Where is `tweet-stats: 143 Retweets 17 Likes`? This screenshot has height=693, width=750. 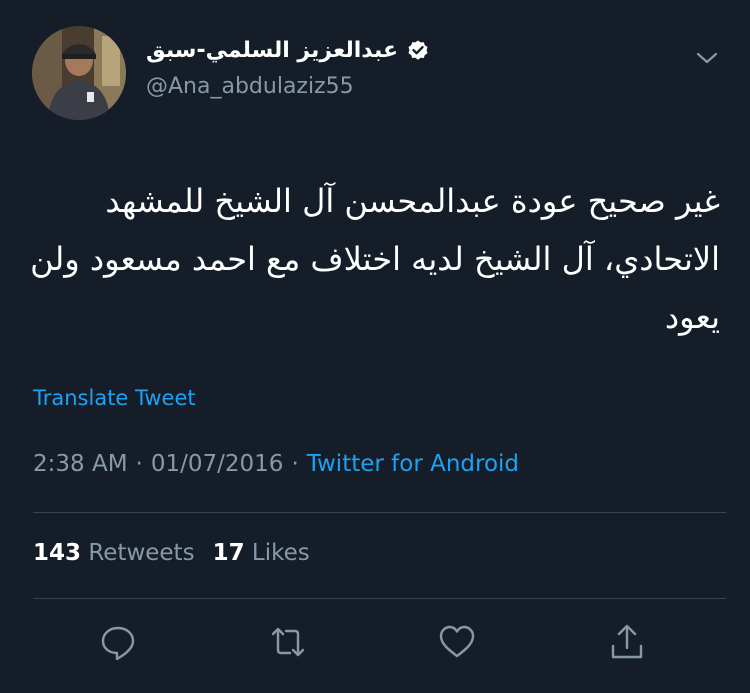 tweet-stats: 143 Retweets 17 Likes is located at coordinates (171, 553).